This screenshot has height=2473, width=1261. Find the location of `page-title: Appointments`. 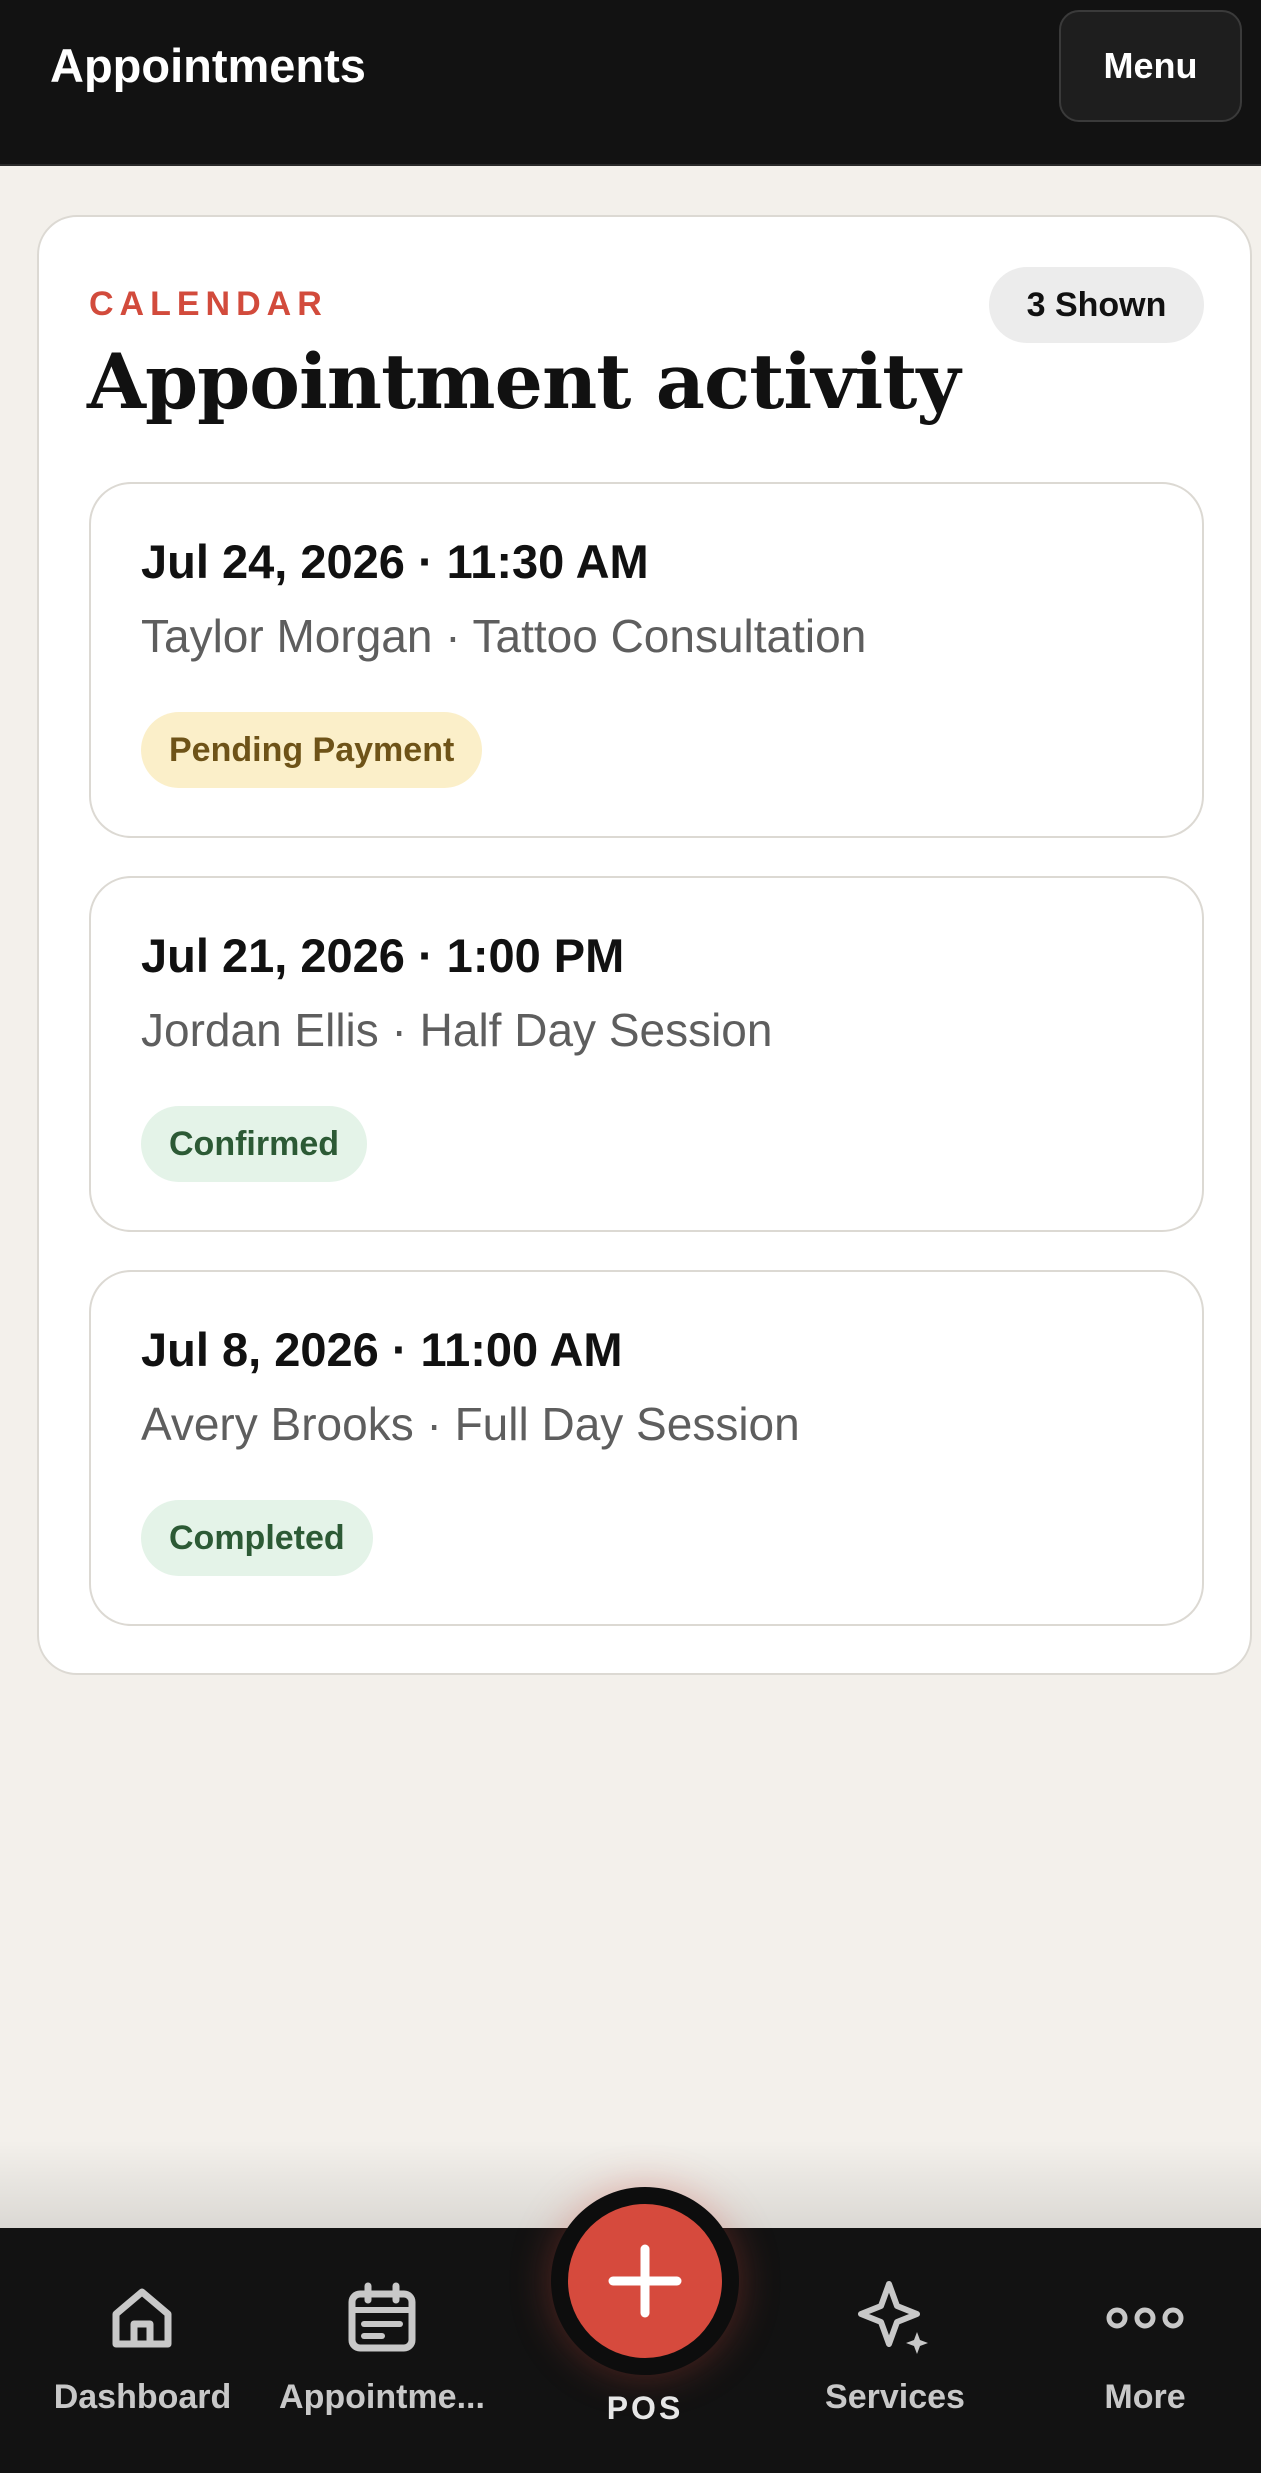

page-title: Appointments is located at coordinates (208, 65).